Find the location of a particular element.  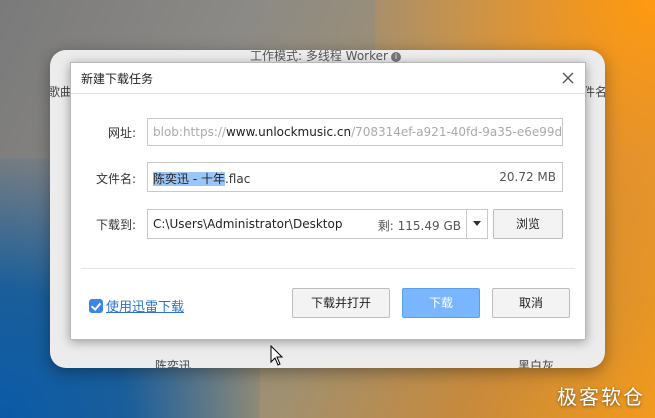

chevron-down-icon is located at coordinates (476, 224).